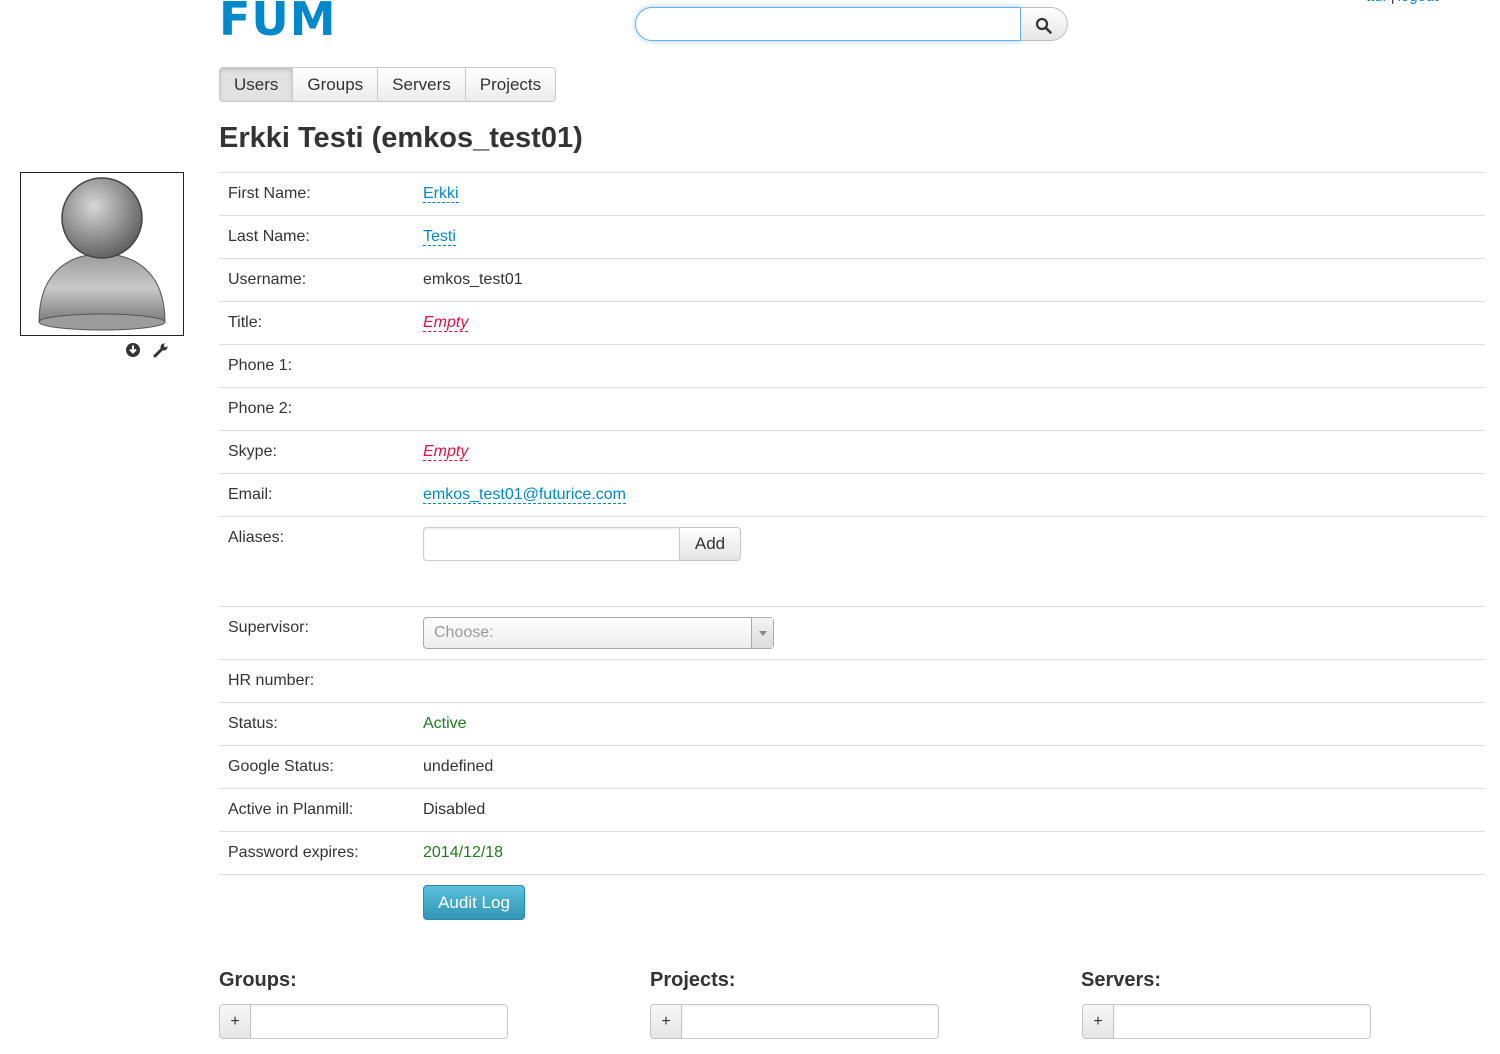 The height and width of the screenshot is (1054, 1500). Describe the element at coordinates (245, 322) in the screenshot. I see `title-label: Title:` at that location.